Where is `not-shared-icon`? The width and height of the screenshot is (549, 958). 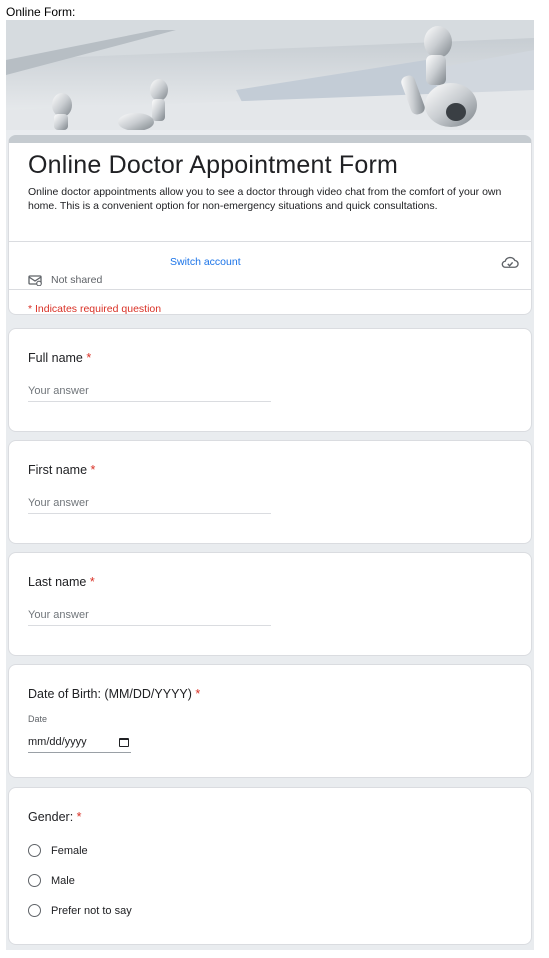
not-shared-icon is located at coordinates (35, 280).